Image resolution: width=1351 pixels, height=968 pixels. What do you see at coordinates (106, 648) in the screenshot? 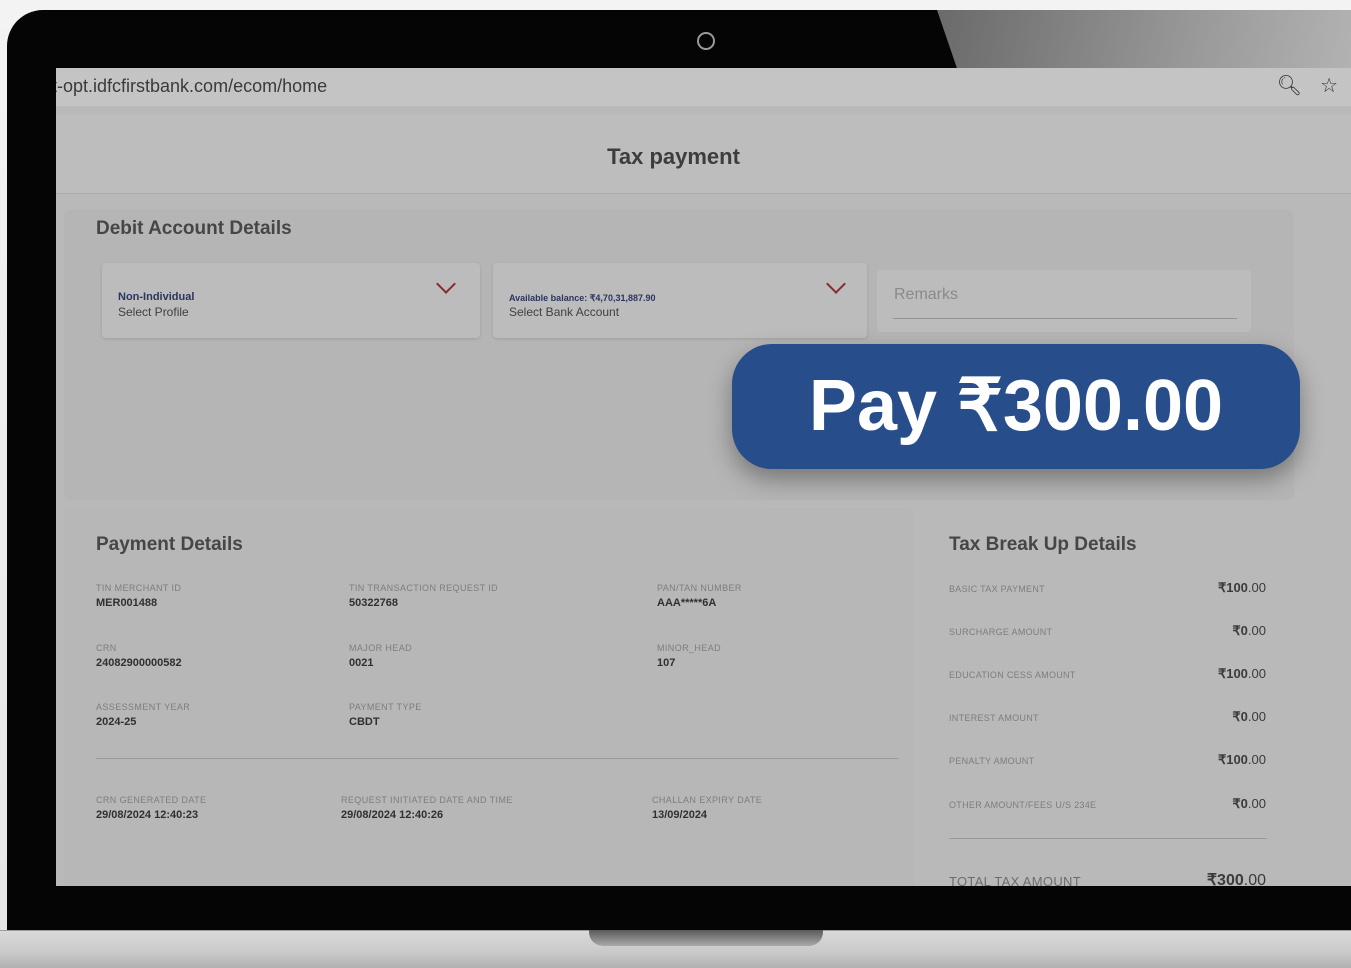
I see `field-label: CRN` at bounding box center [106, 648].